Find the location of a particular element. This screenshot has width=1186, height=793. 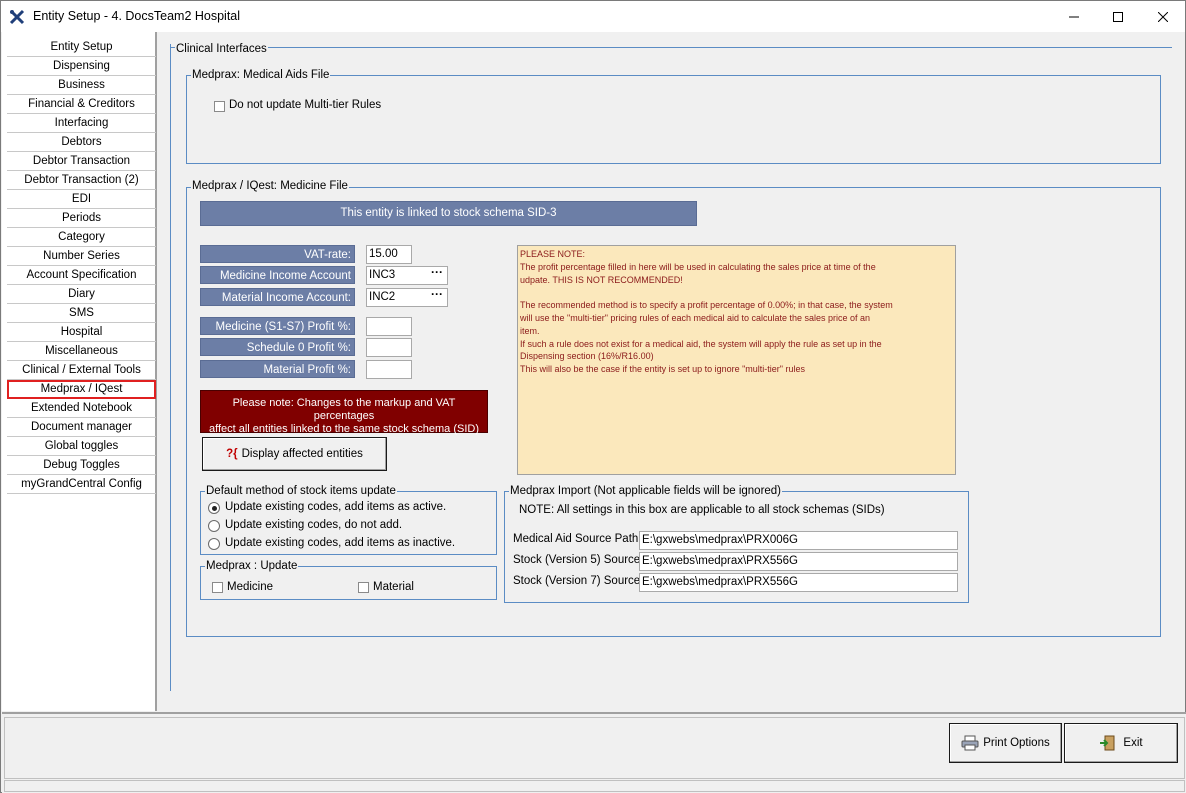

affected-entities-icon: ?{ is located at coordinates (232, 454).